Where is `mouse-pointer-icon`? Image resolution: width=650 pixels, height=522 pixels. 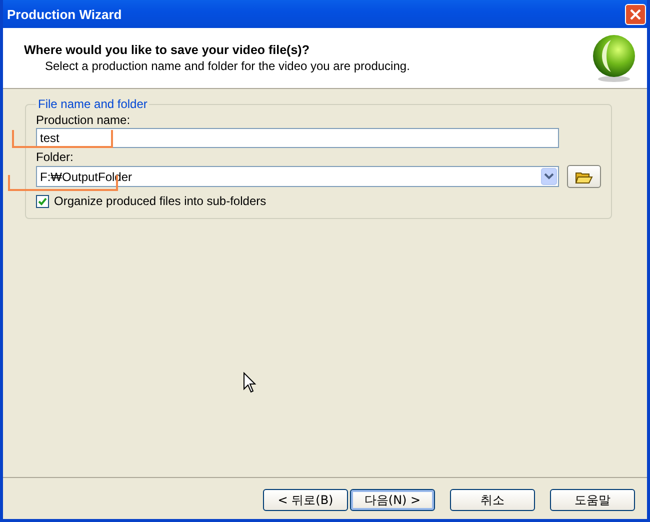
mouse-pointer-icon is located at coordinates (250, 383).